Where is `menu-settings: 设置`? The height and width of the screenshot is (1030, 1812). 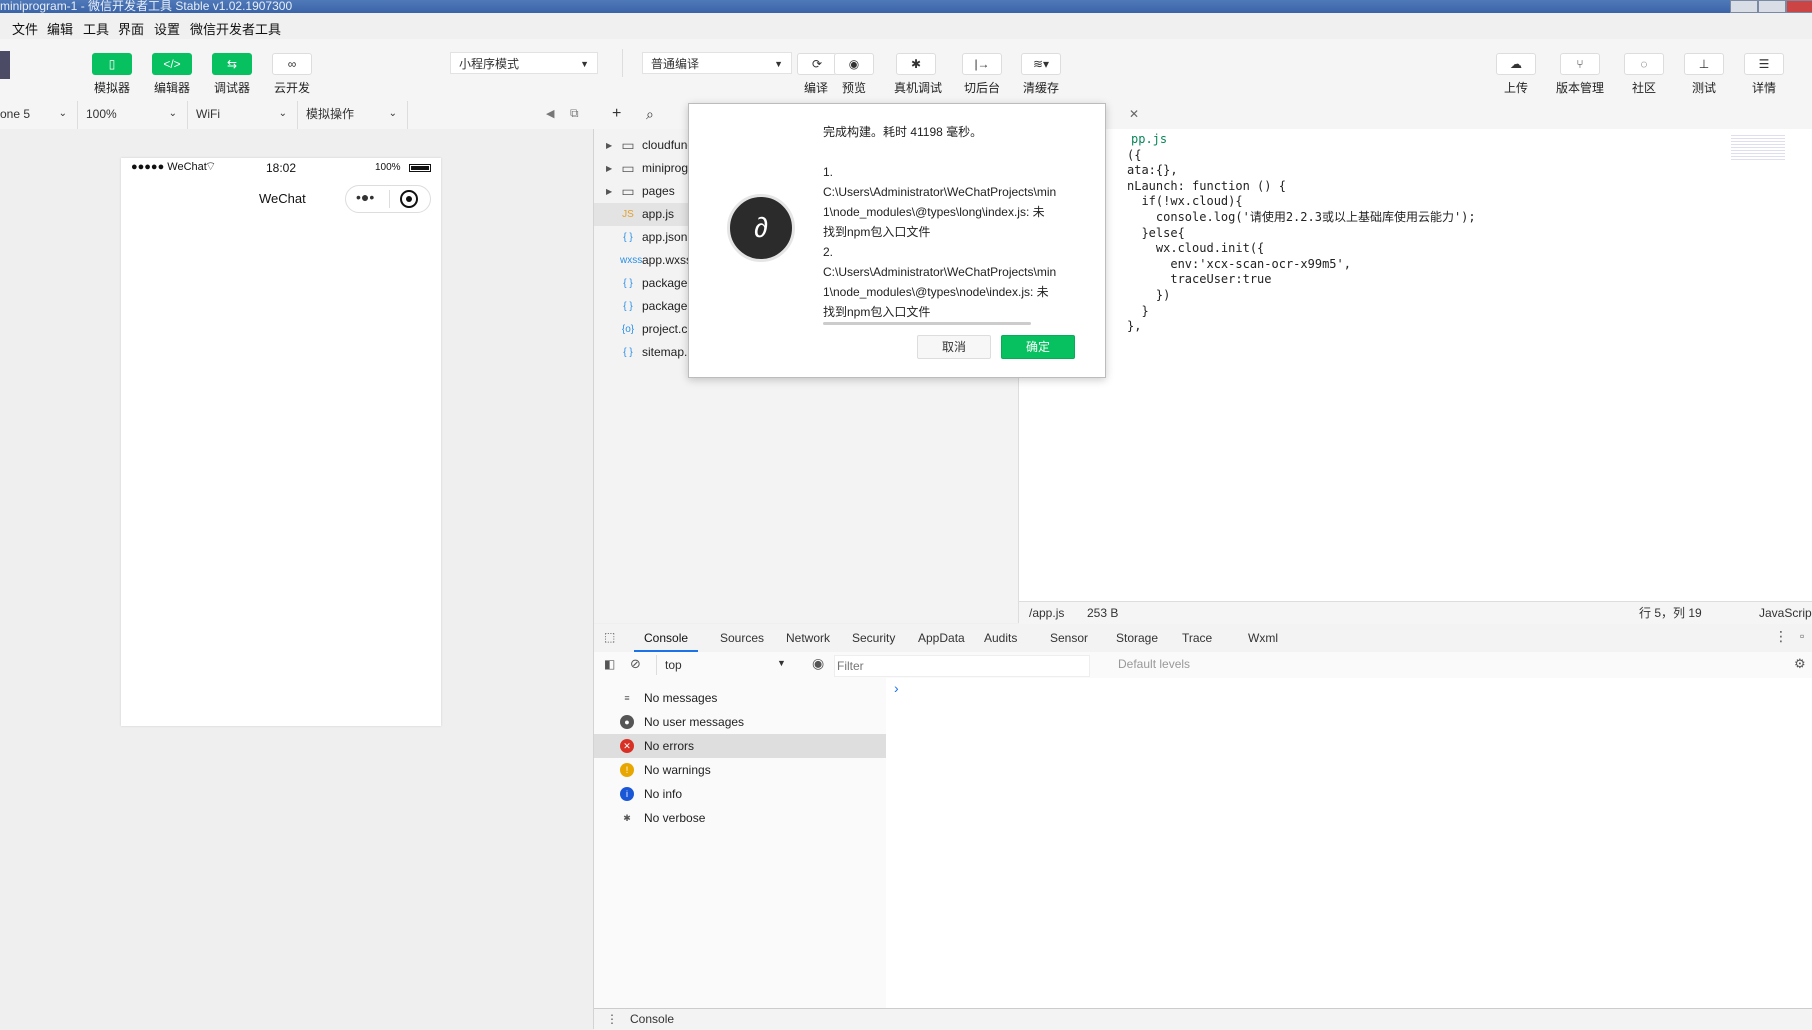
menu-settings: 设置 is located at coordinates (167, 28).